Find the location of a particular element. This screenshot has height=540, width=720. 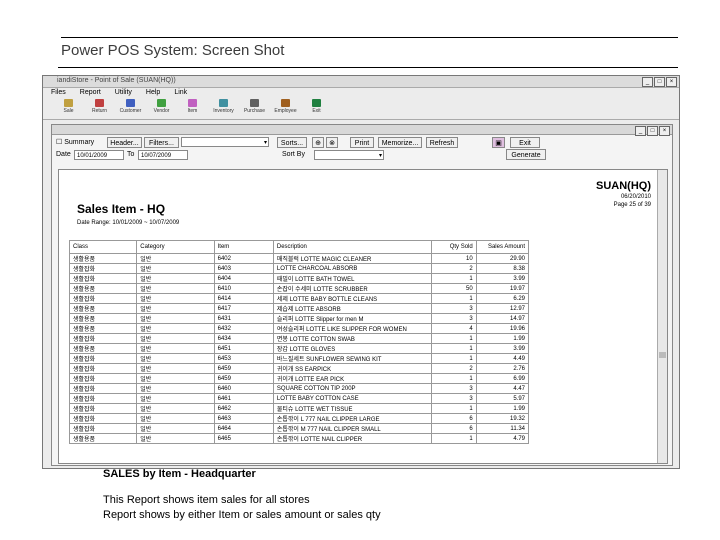

report-scrollbar is located at coordinates (662, 316).